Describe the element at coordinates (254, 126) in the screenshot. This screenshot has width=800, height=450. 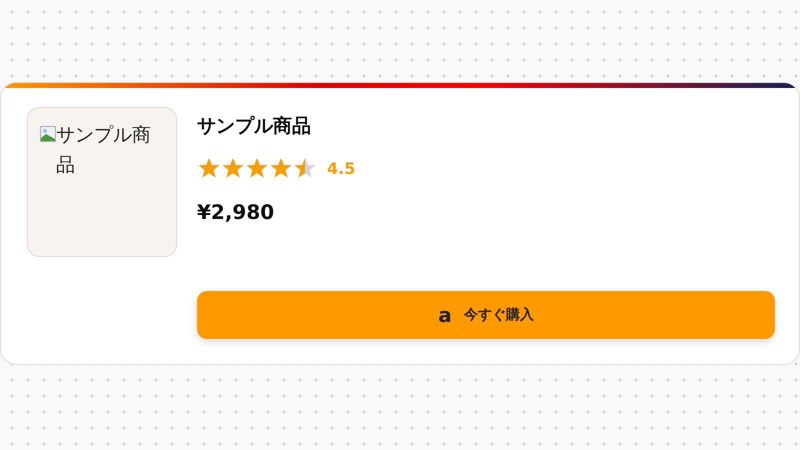
I see `product-title: サンプル商品` at that location.